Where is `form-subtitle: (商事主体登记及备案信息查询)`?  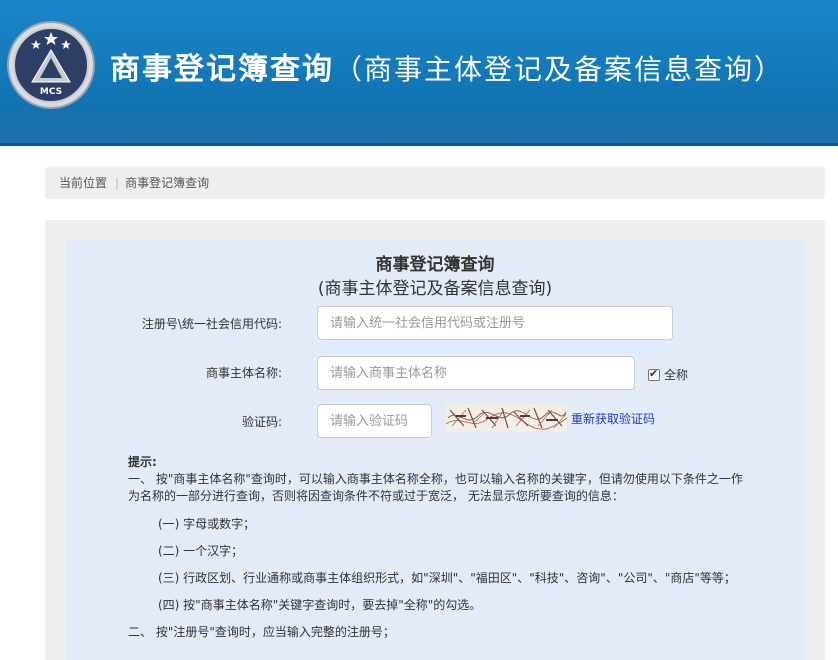 form-subtitle: (商事主体登记及备案信息查询) is located at coordinates (435, 289).